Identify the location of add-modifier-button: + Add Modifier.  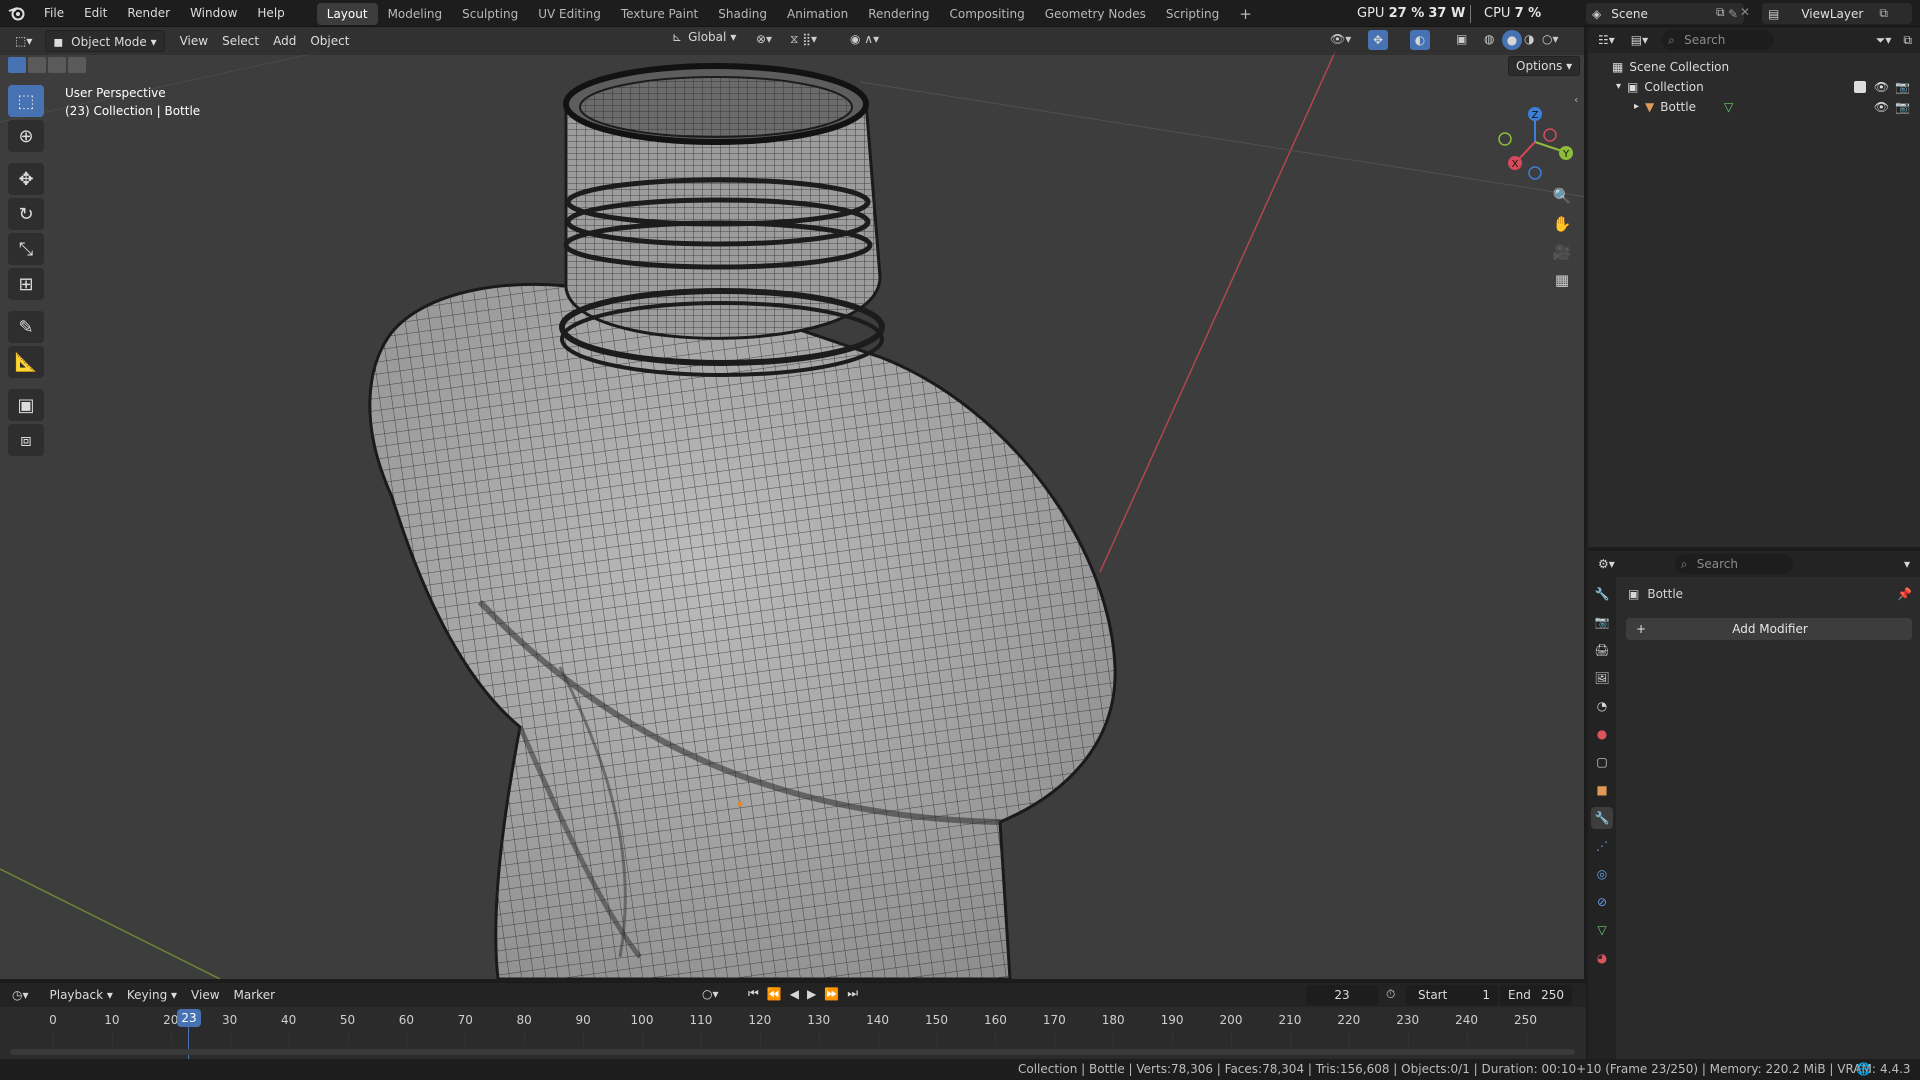
(1769, 629).